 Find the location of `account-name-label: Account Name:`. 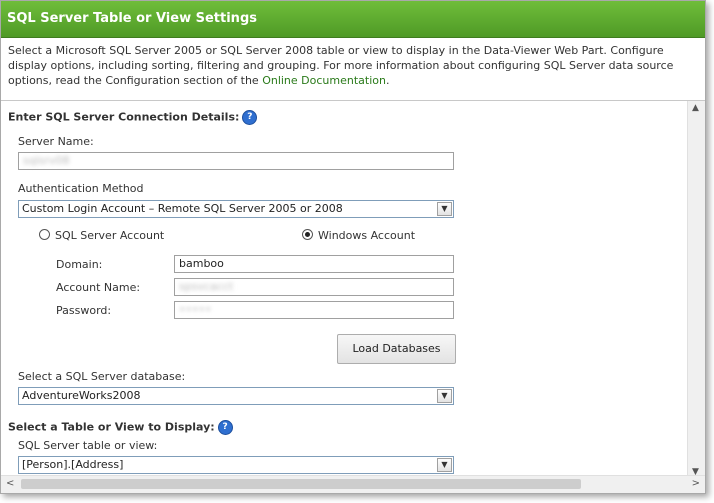

account-name-label: Account Name: is located at coordinates (98, 287).